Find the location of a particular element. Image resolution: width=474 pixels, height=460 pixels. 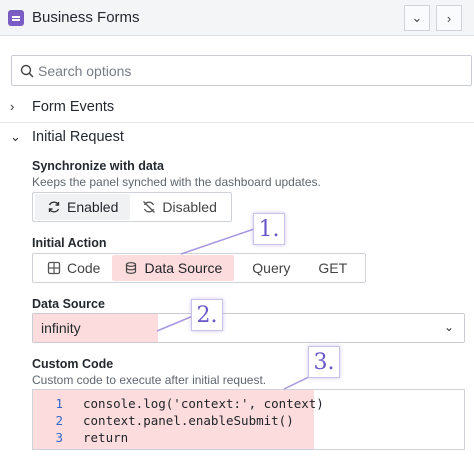

panel-title: Business Forms is located at coordinates (86, 17).